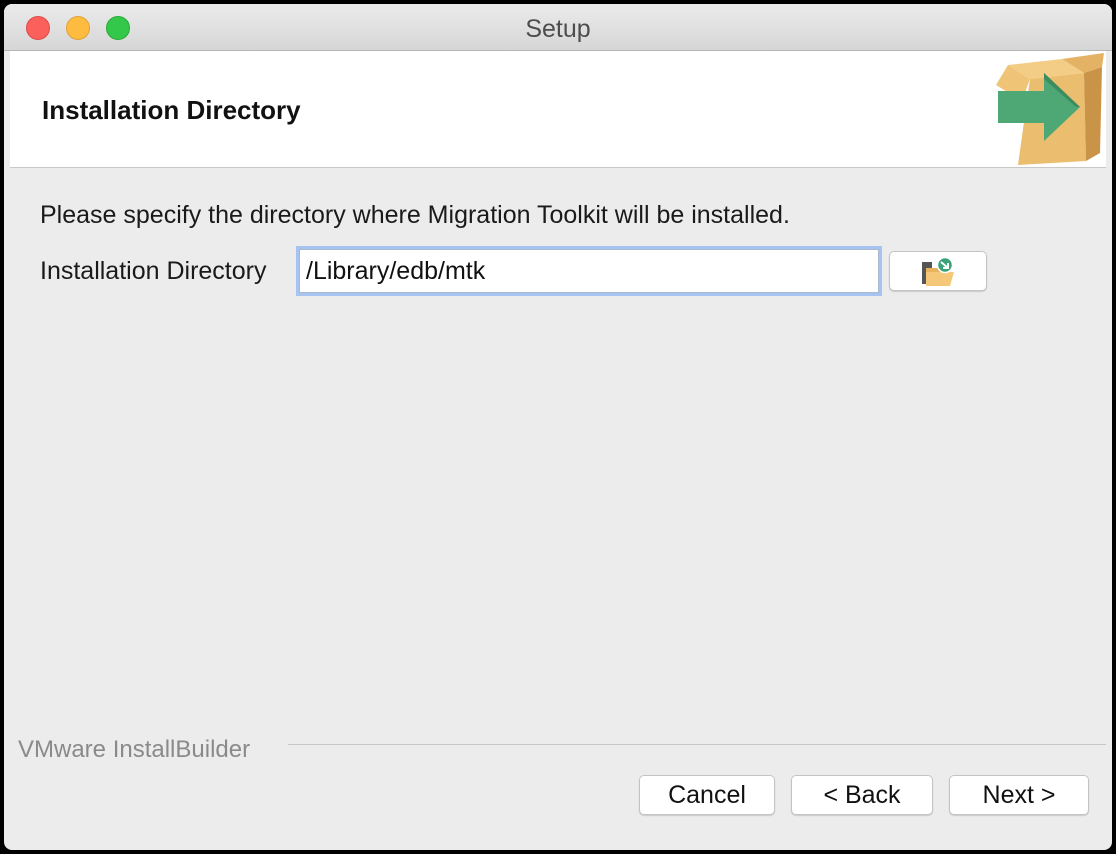 This screenshot has width=1116, height=854. Describe the element at coordinates (558, 109) in the screenshot. I see `page-header: Installation Directory` at that location.